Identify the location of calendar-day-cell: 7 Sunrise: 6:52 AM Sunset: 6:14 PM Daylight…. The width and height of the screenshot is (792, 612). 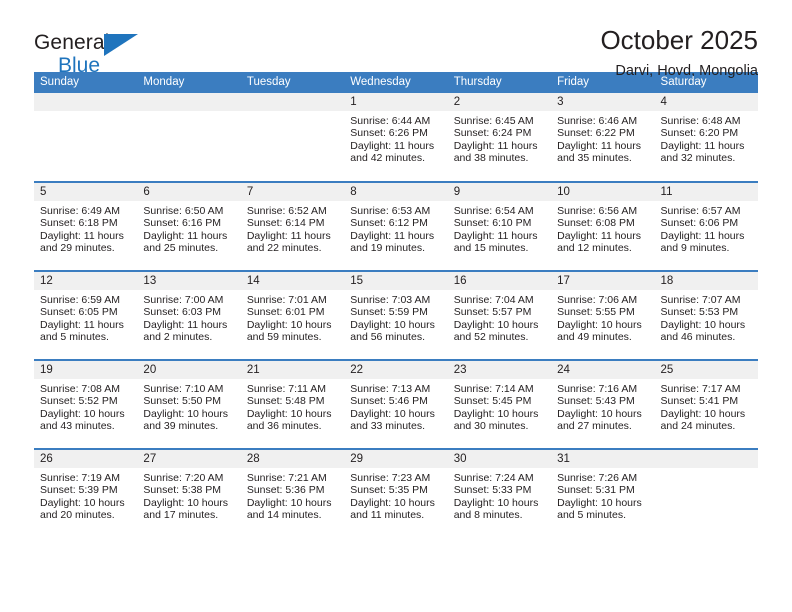
(292, 227).